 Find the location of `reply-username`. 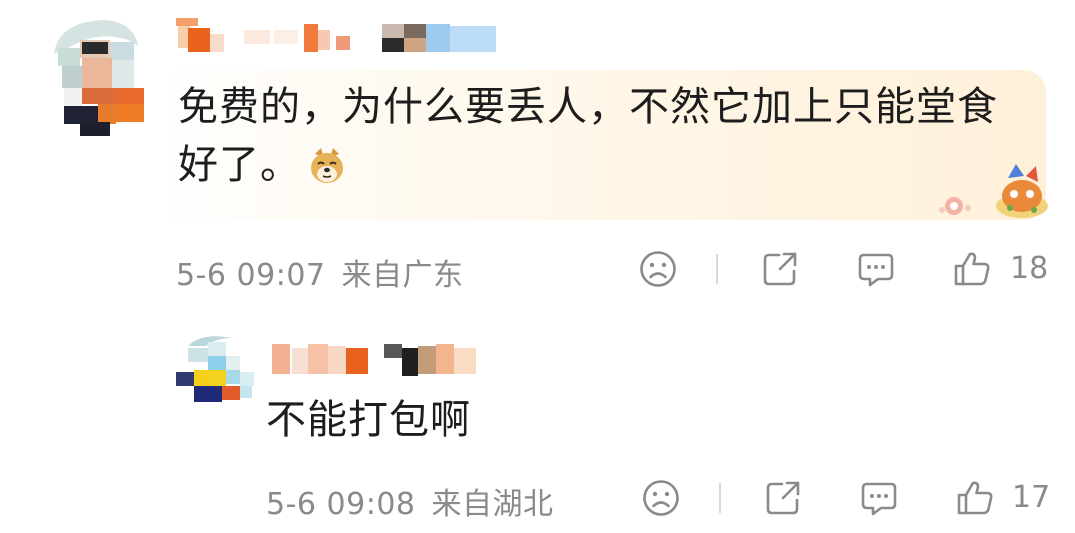

reply-username is located at coordinates (383, 360).